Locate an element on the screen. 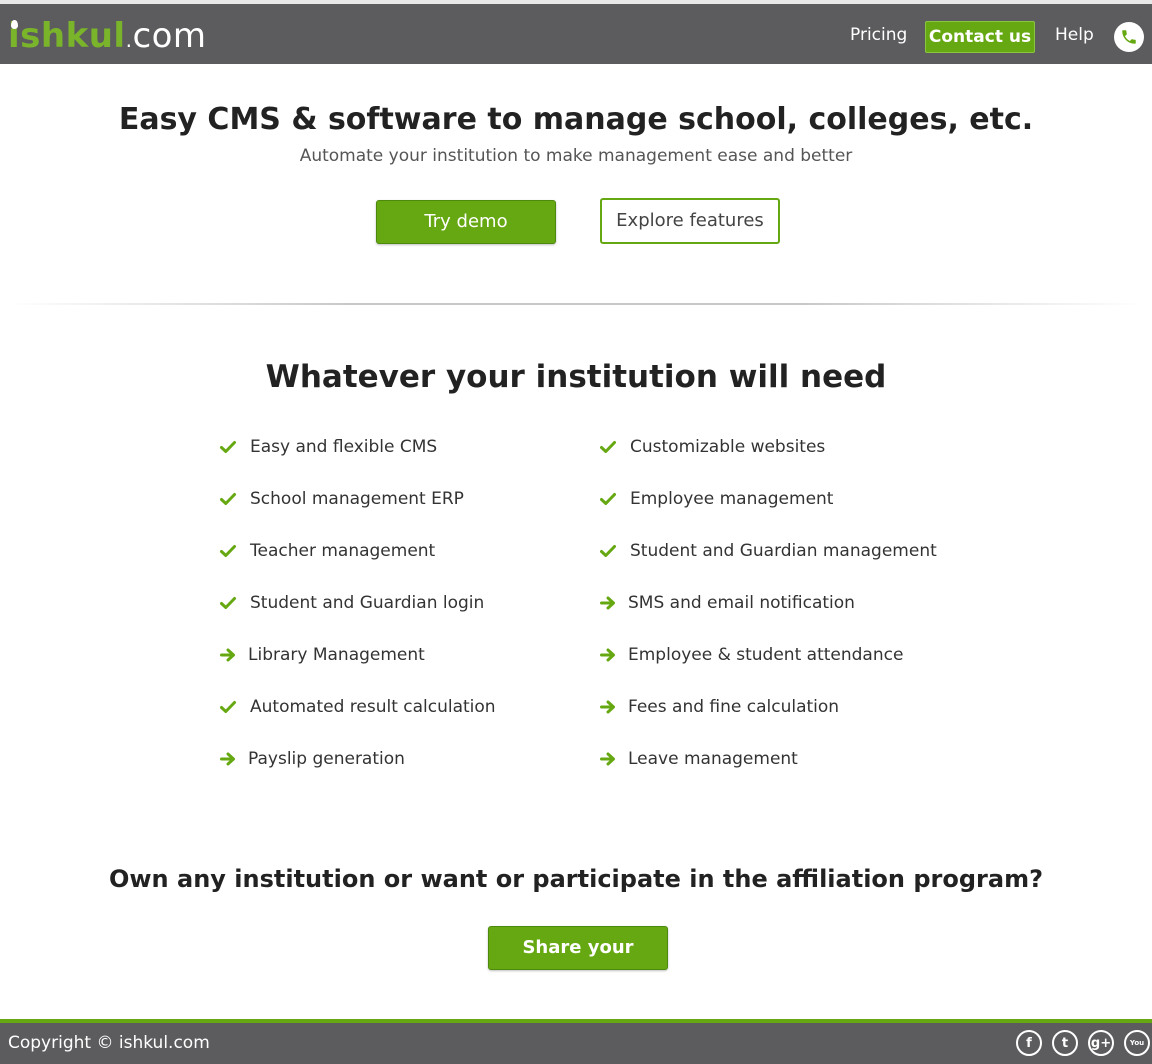  feature-item: Teacher management is located at coordinates (410, 562).